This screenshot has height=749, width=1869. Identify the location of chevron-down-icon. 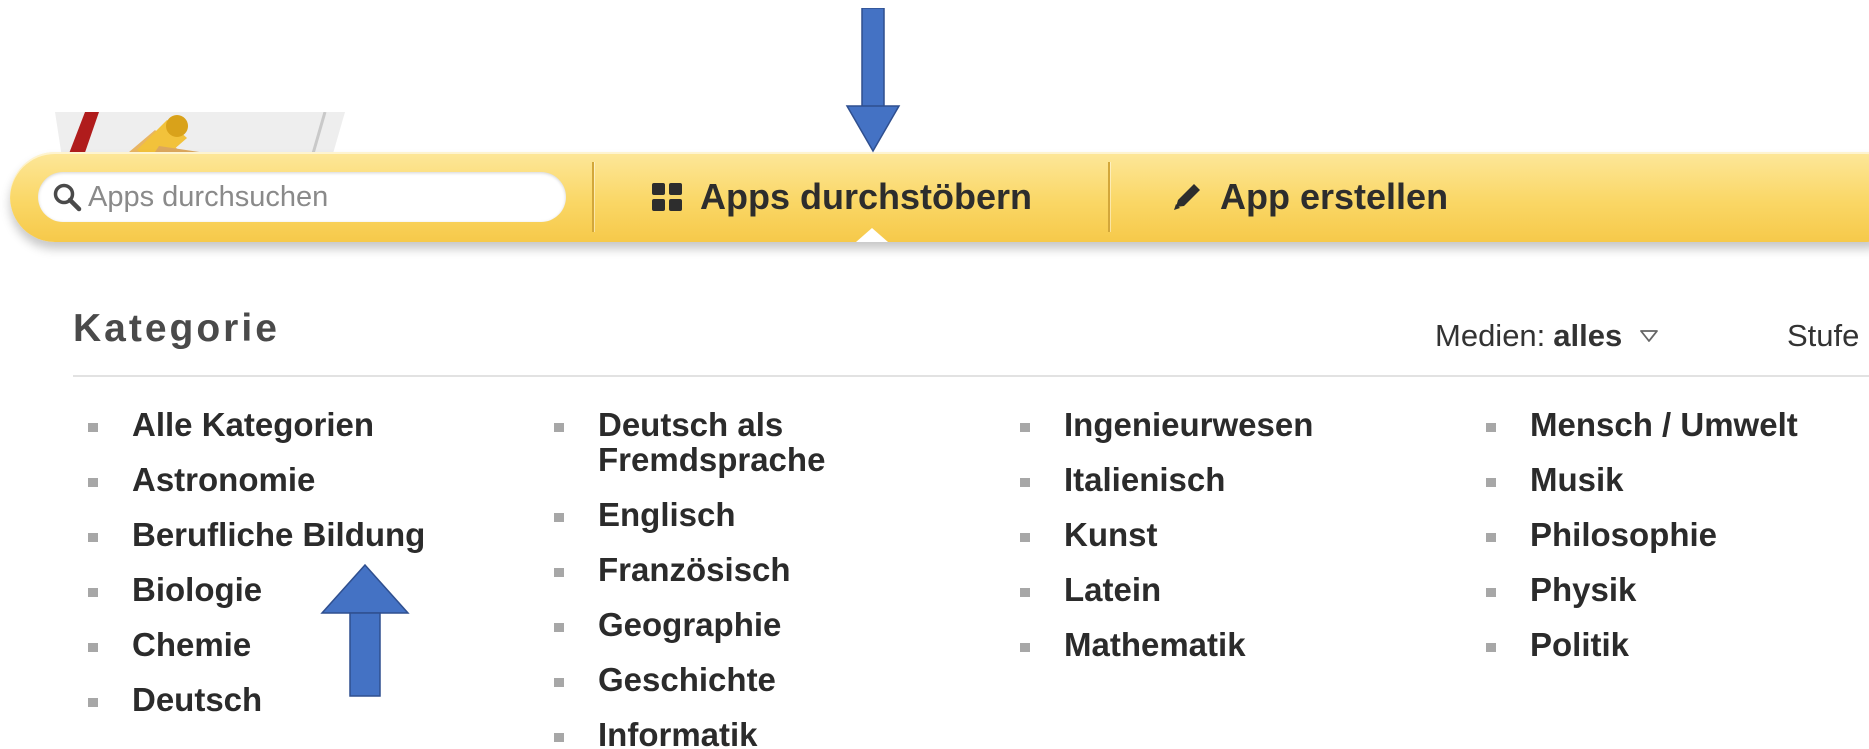
(1649, 336).